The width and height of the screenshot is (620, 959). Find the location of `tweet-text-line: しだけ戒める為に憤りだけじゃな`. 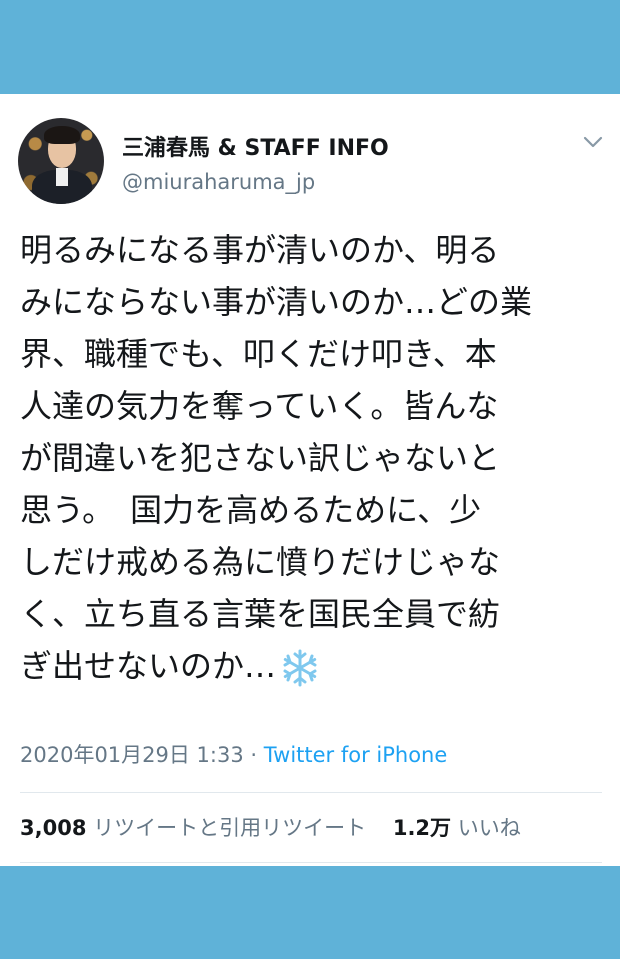

tweet-text-line: しだけ戒める為に憤りだけじゃな is located at coordinates (260, 562).